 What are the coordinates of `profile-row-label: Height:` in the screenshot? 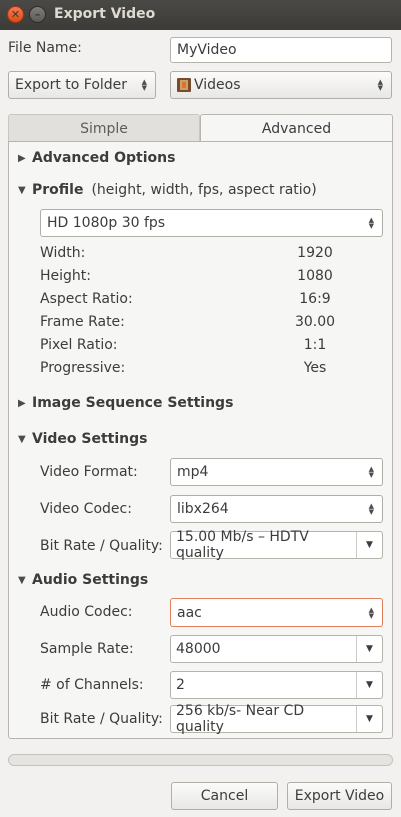 It's located at (65, 276).